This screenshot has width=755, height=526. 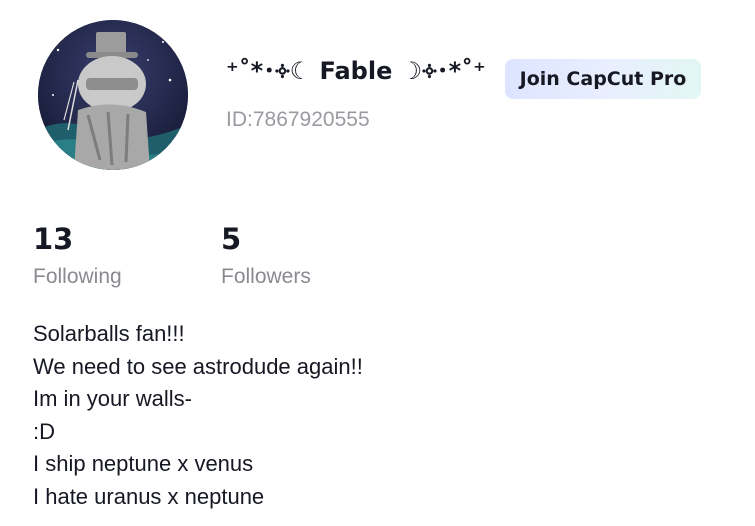 I want to click on followers-count: 5, so click(x=231, y=239).